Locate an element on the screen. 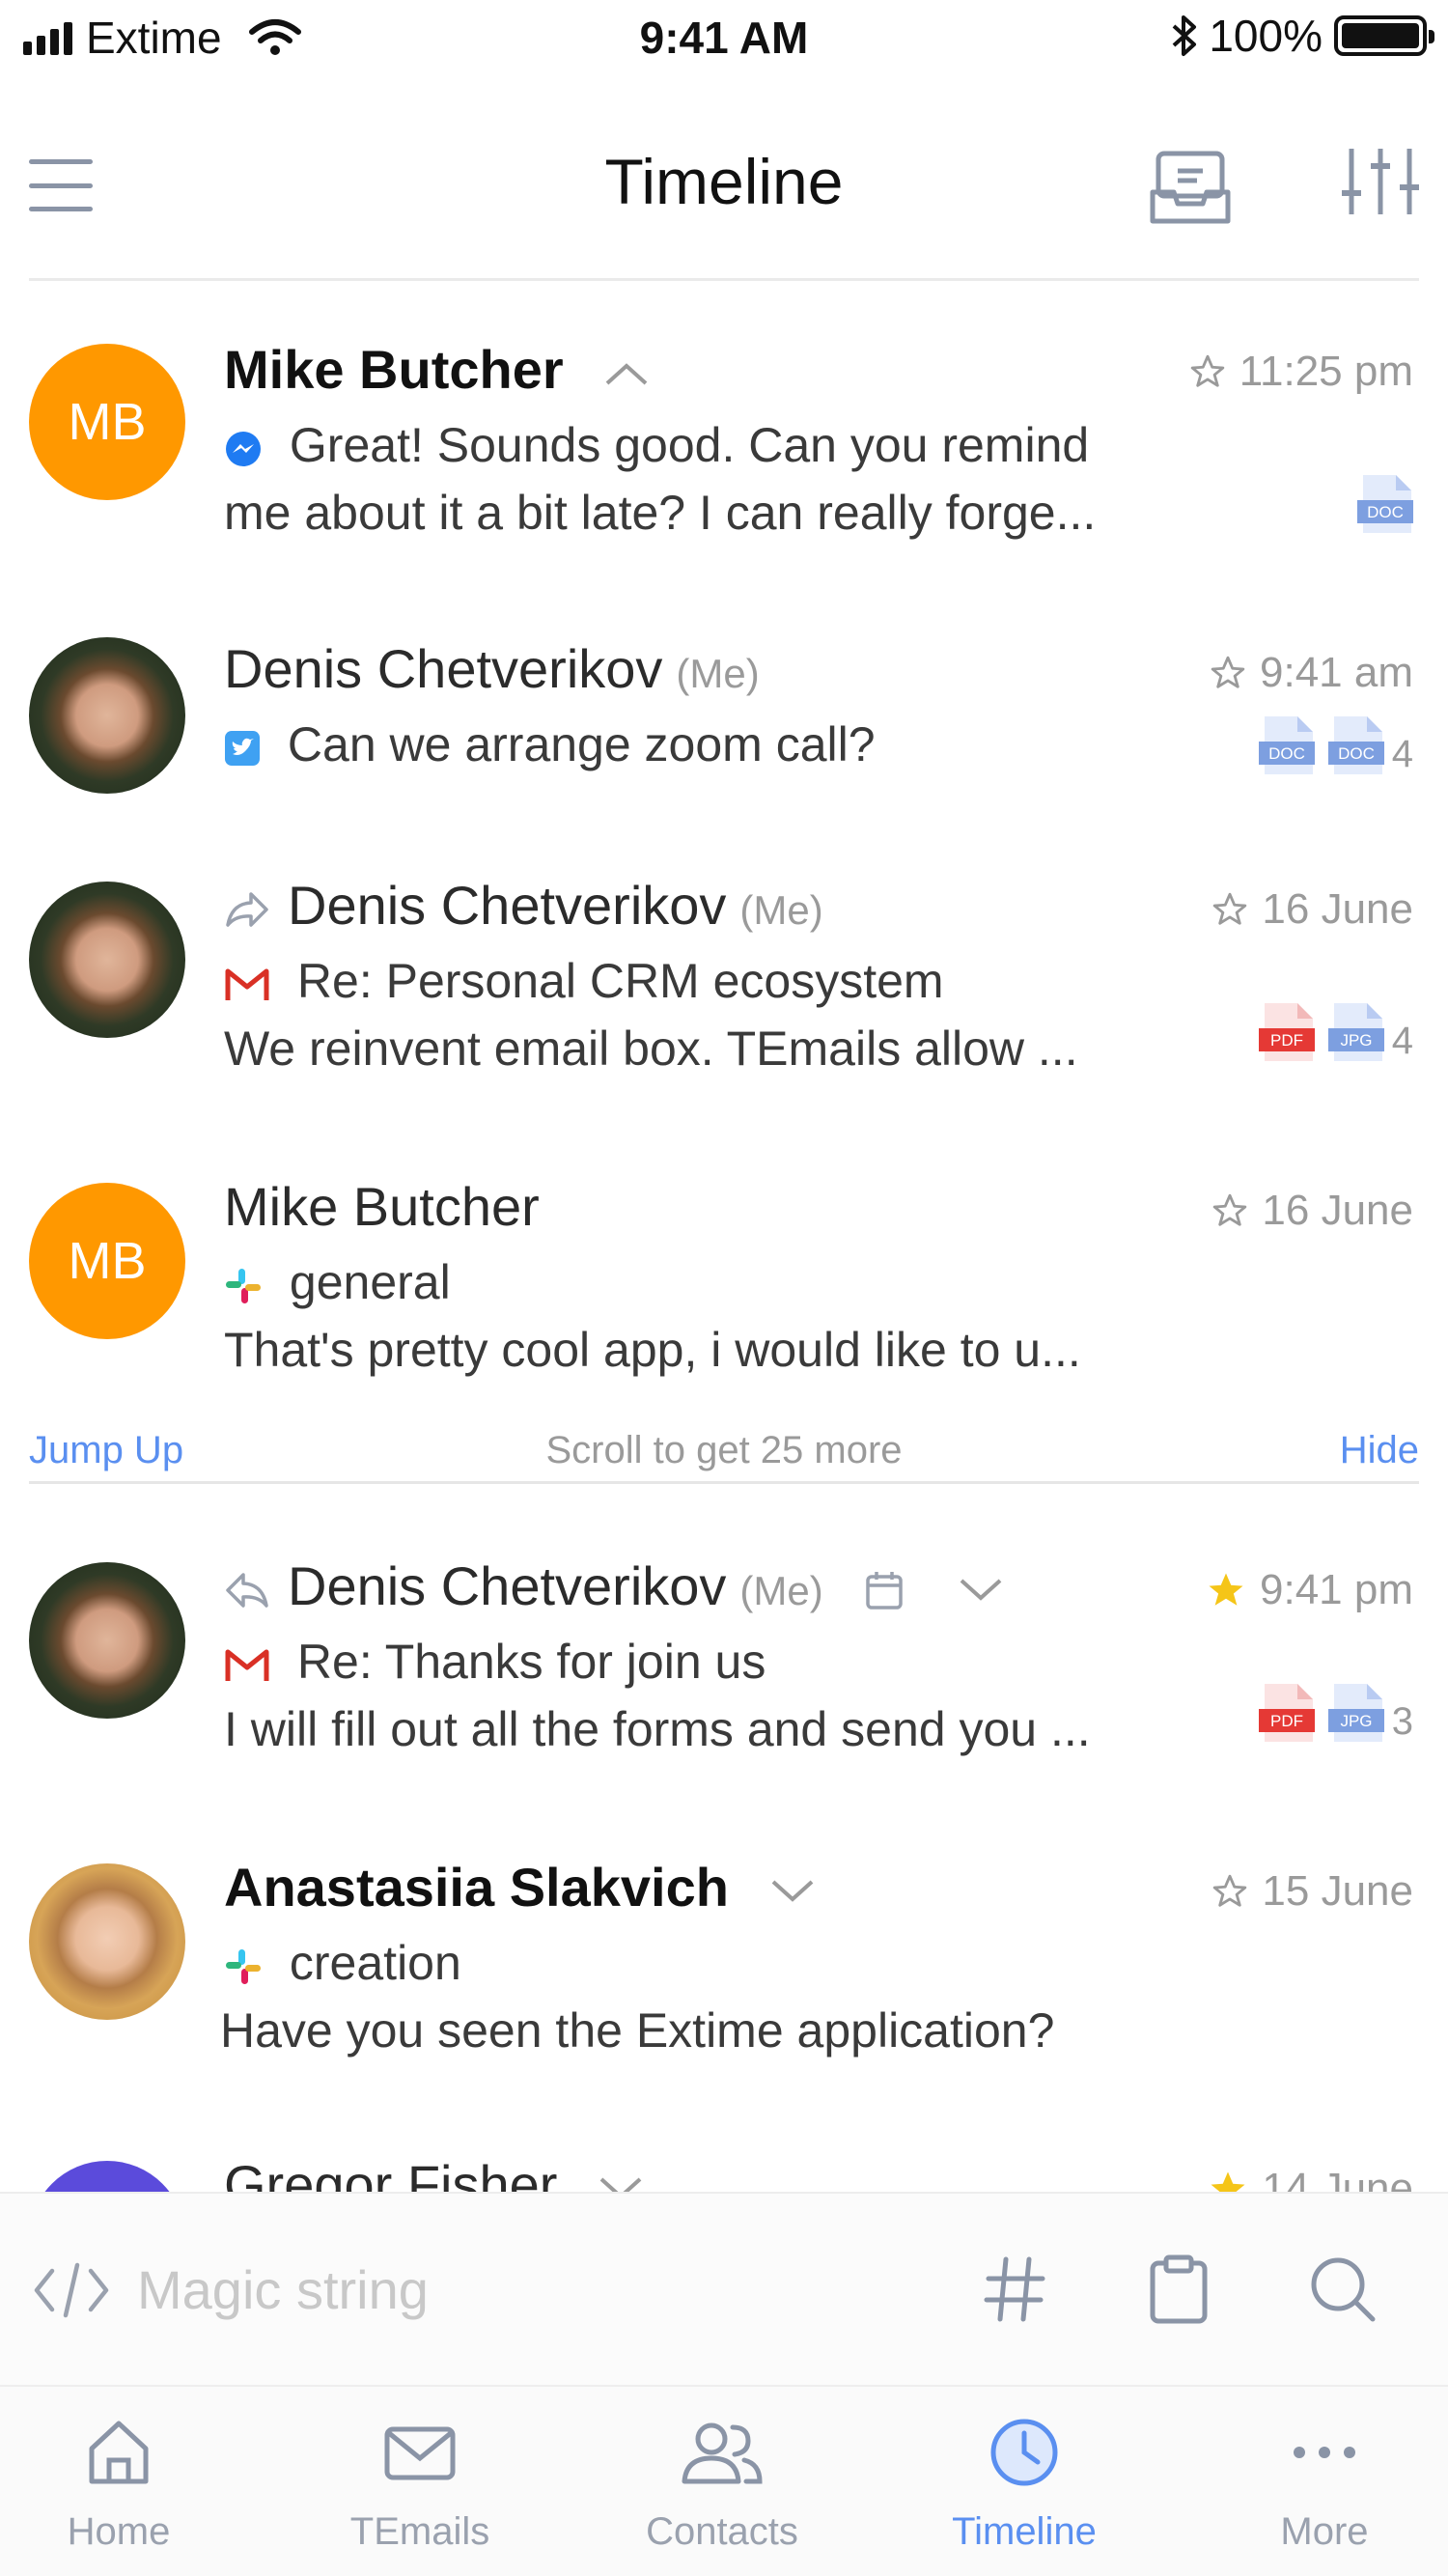  contact-name: Gregor Fisher is located at coordinates (434, 2172).